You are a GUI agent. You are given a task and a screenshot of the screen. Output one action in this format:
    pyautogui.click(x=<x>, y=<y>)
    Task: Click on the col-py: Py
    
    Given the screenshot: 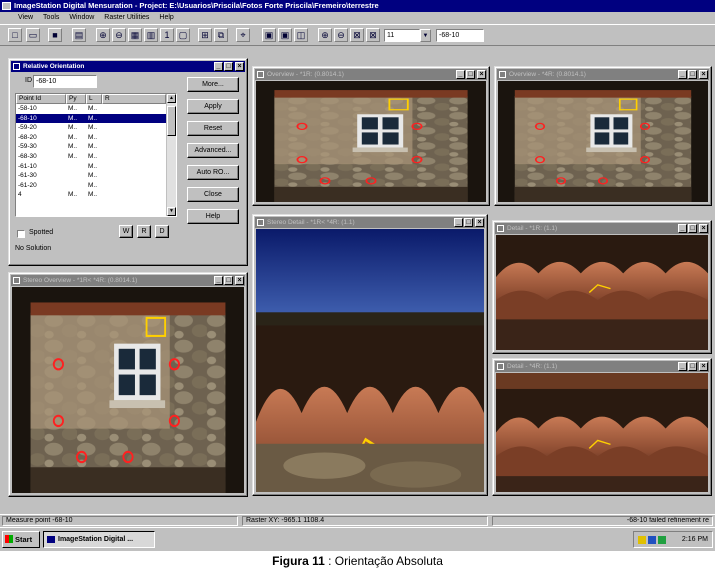 What is the action you would take?
    pyautogui.click(x=76, y=99)
    